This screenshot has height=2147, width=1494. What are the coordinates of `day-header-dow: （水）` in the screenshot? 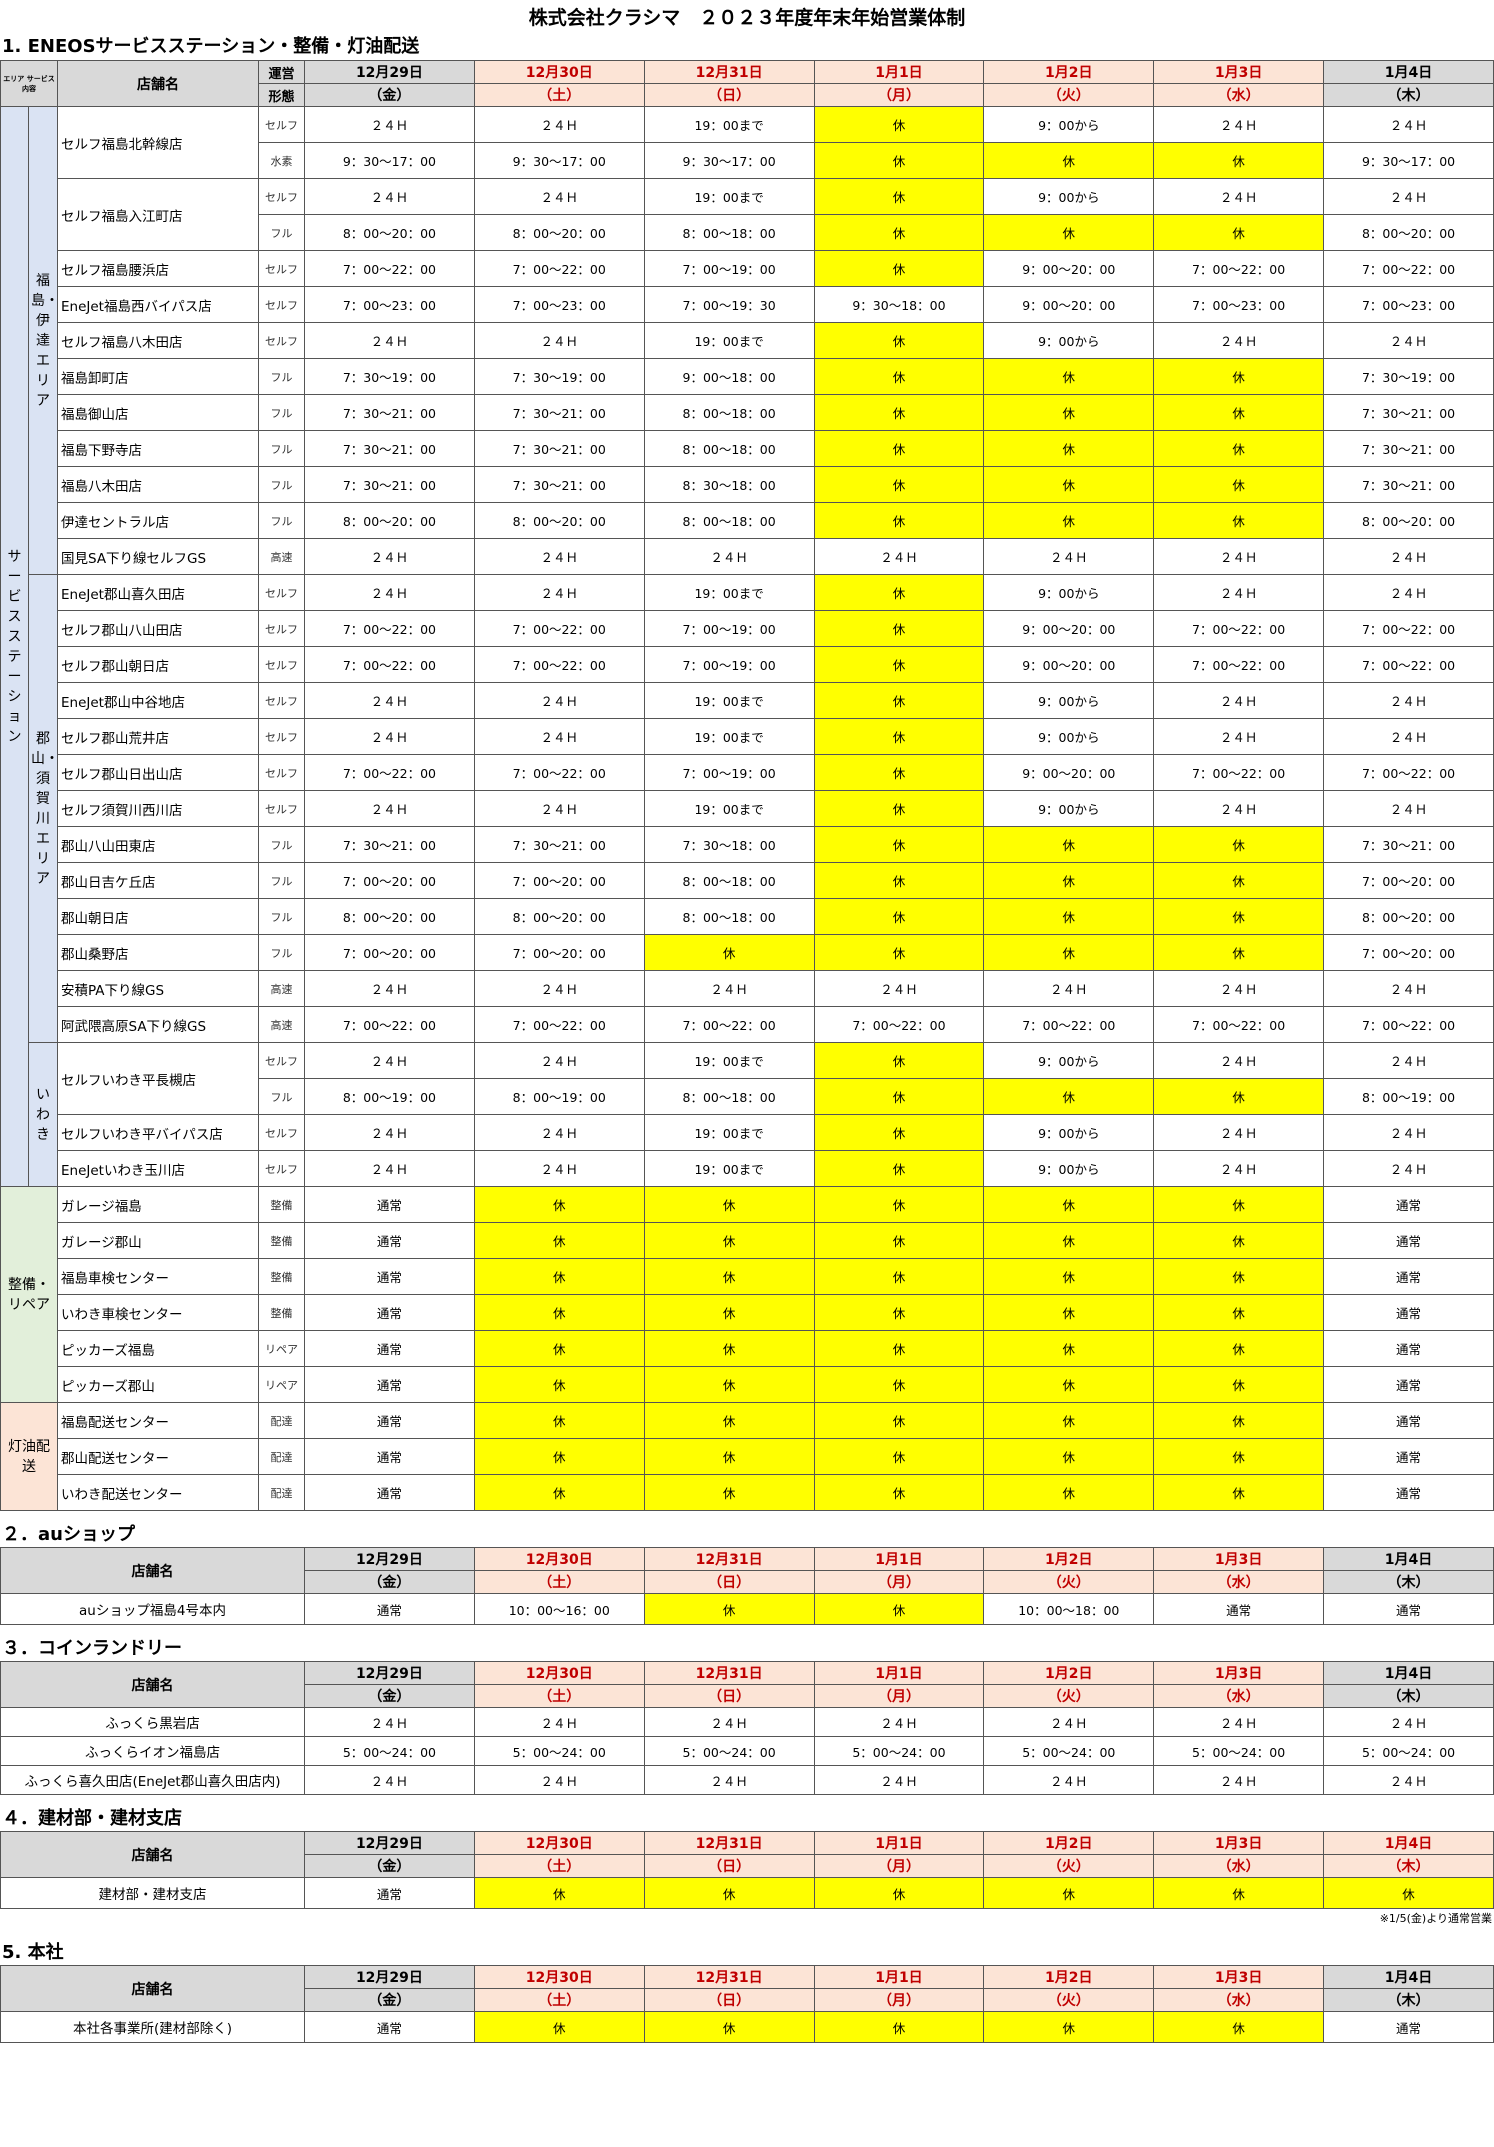 It's located at (1239, 1696).